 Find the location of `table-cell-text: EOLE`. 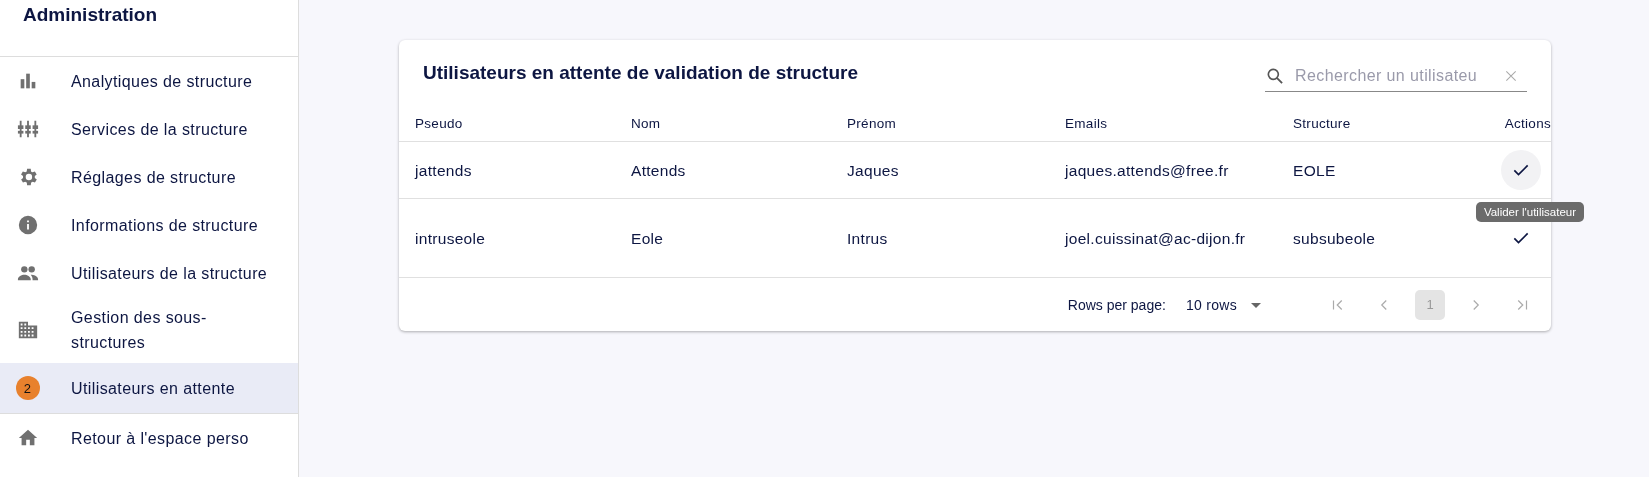

table-cell-text: EOLE is located at coordinates (1314, 170).